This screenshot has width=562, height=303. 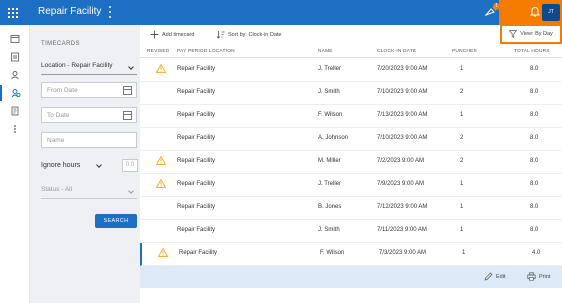 I want to click on rail-timecards-icon, so click(x=15, y=93).